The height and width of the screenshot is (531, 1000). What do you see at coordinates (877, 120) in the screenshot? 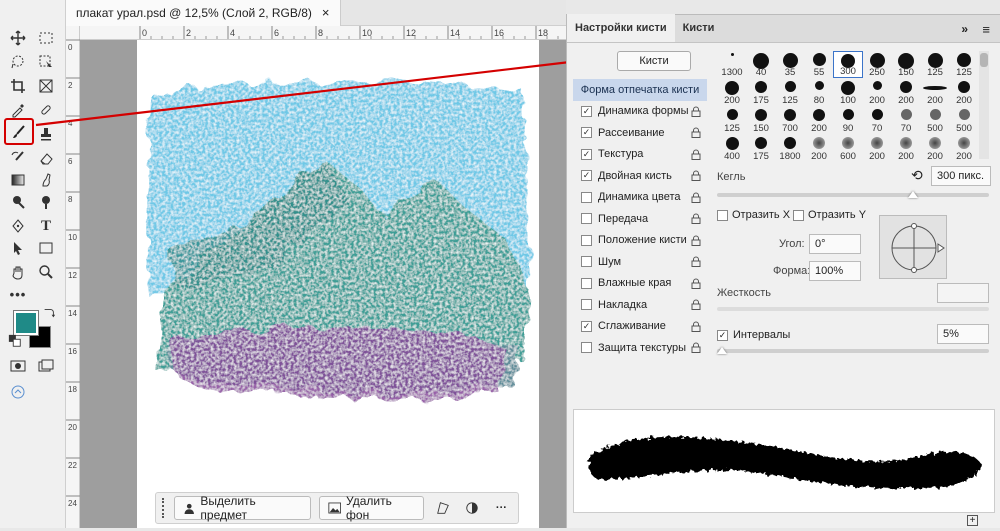
I see `brush-preset: 70` at bounding box center [877, 120].